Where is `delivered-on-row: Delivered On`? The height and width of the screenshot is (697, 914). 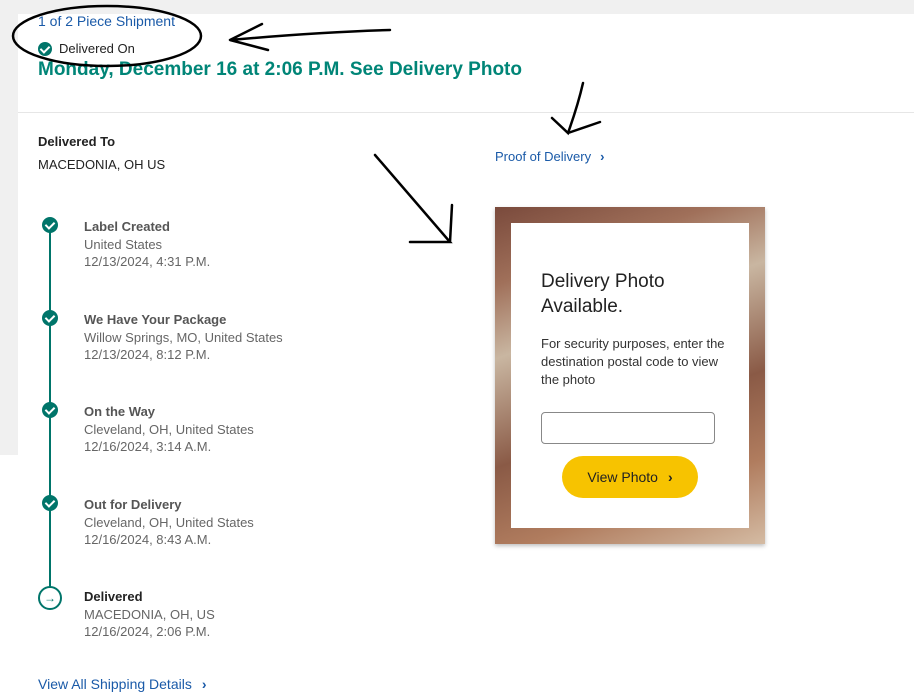
delivered-on-row: Delivered On is located at coordinates (86, 48).